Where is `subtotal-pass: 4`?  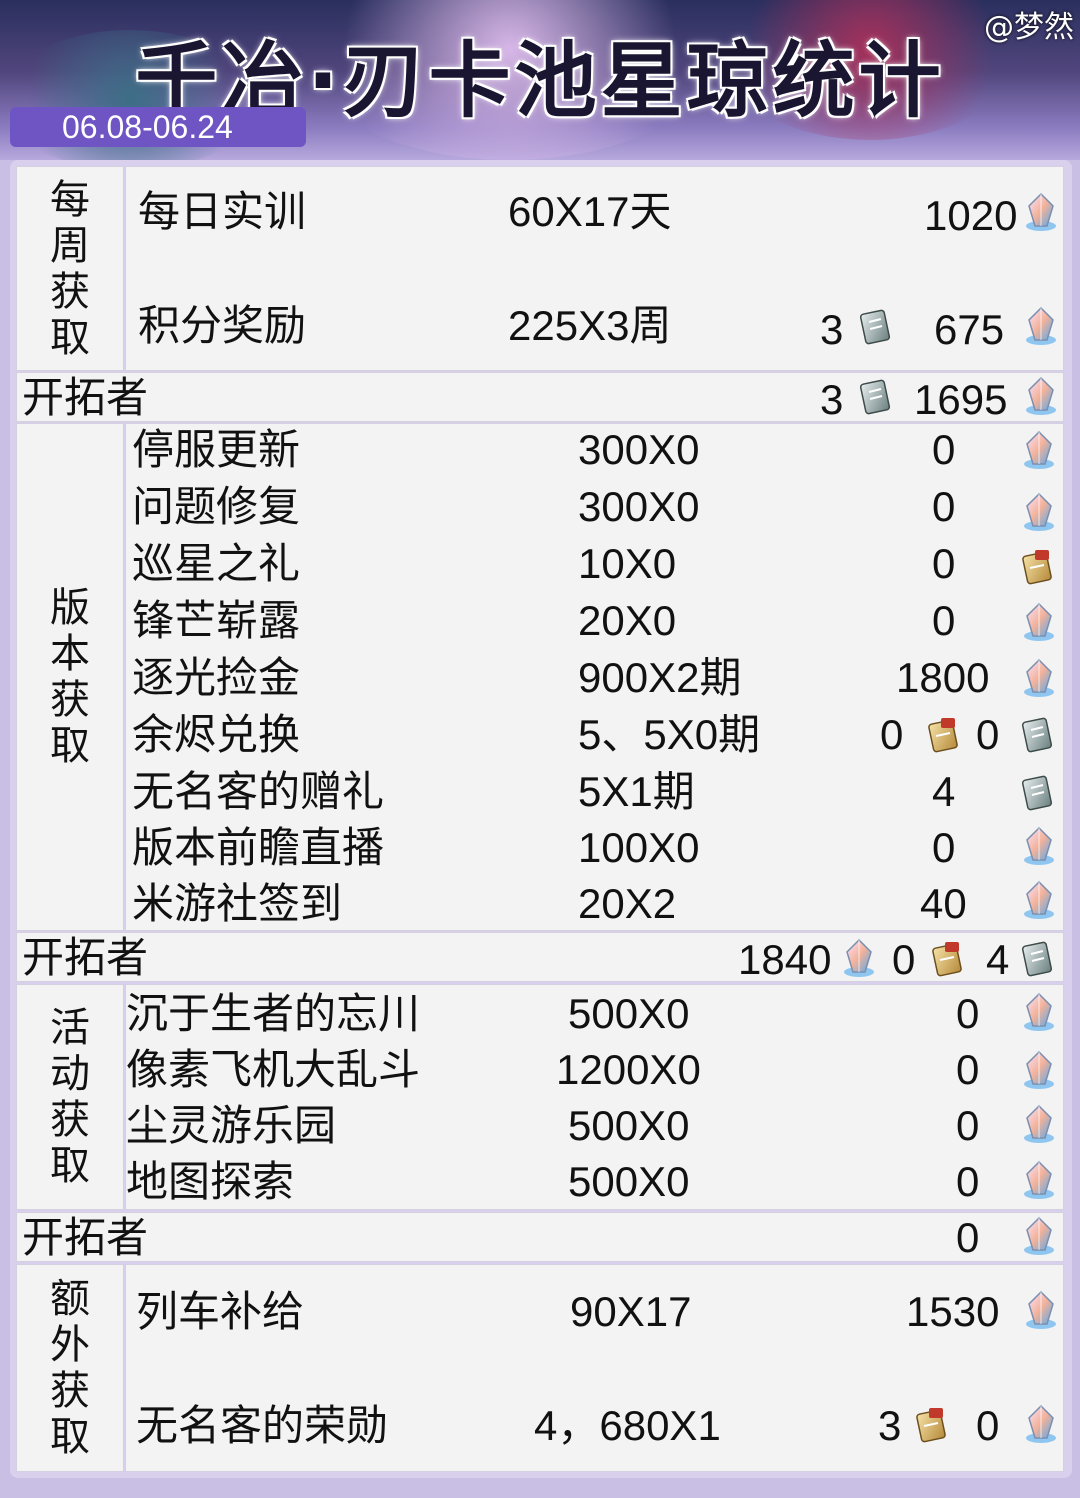
subtotal-pass: 4 is located at coordinates (998, 959).